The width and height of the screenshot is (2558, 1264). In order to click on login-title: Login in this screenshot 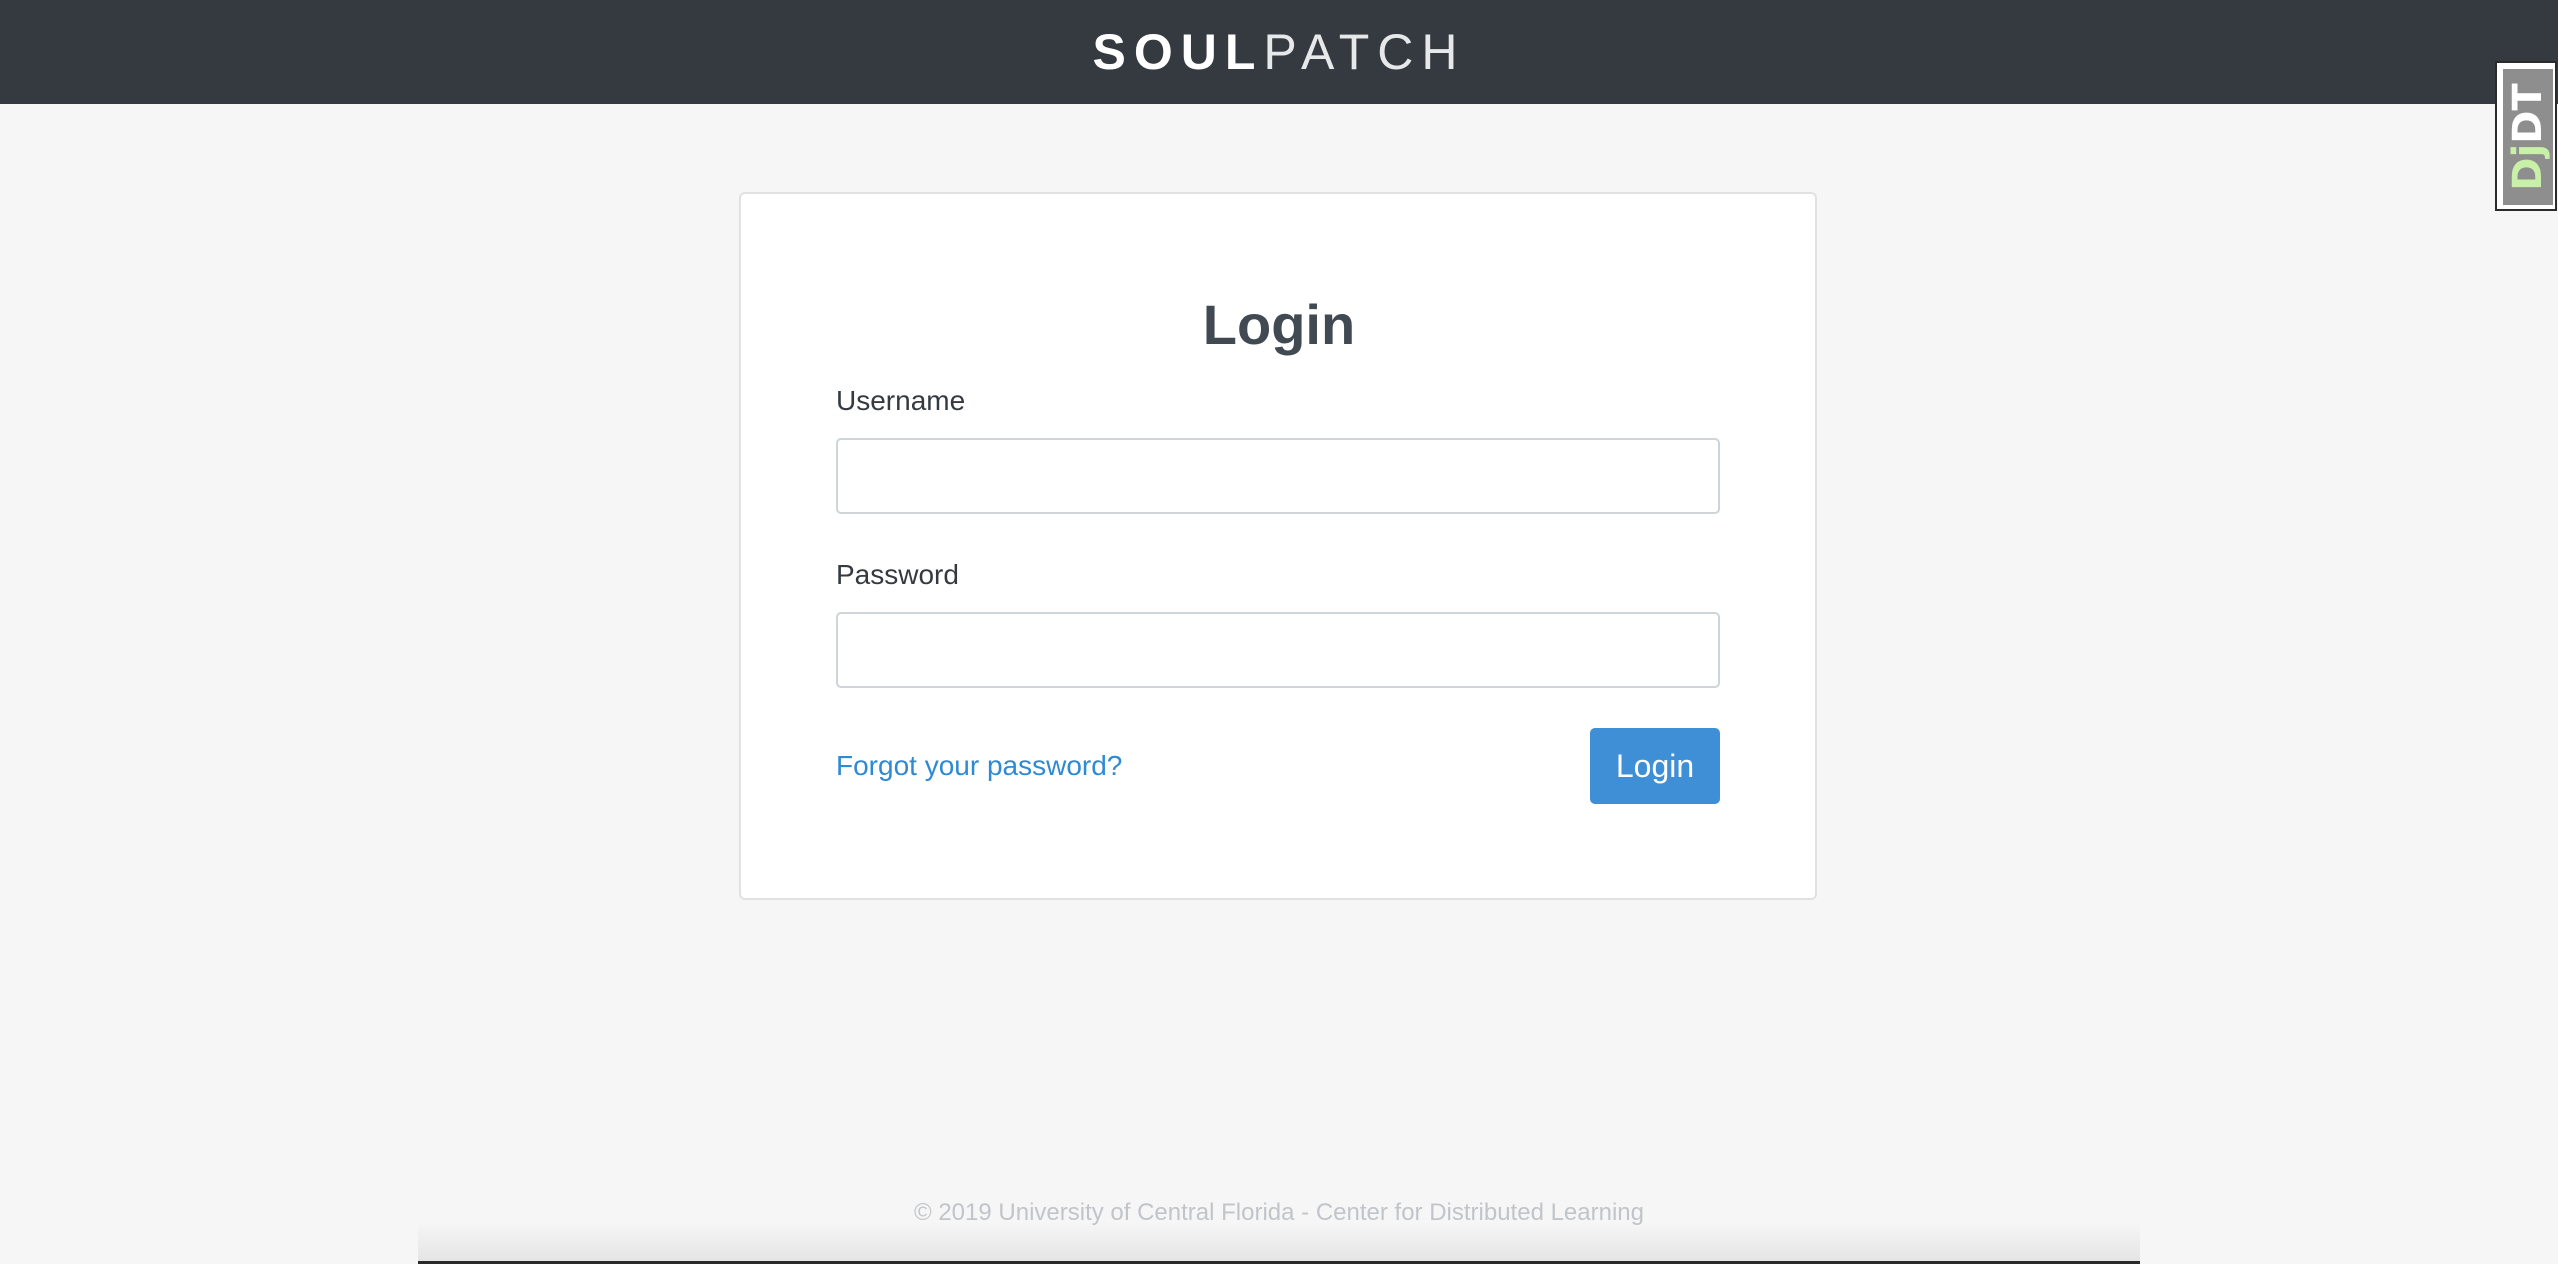, I will do `click(1279, 324)`.